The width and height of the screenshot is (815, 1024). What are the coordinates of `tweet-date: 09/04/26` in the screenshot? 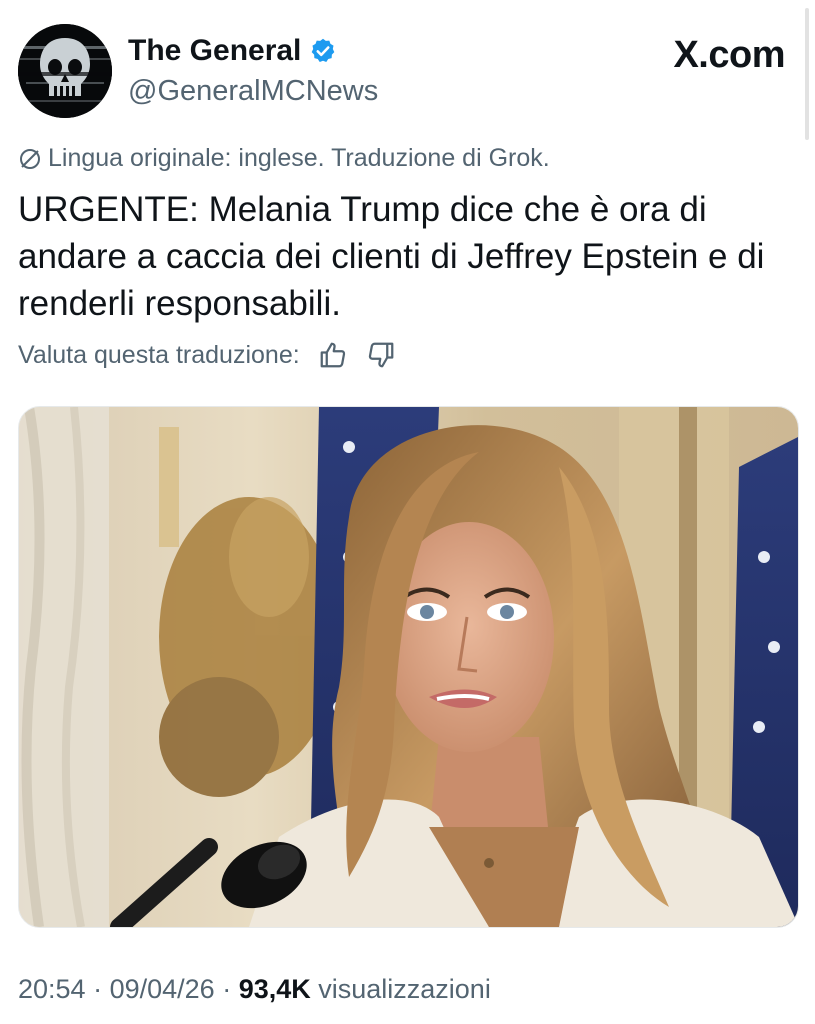 It's located at (162, 989).